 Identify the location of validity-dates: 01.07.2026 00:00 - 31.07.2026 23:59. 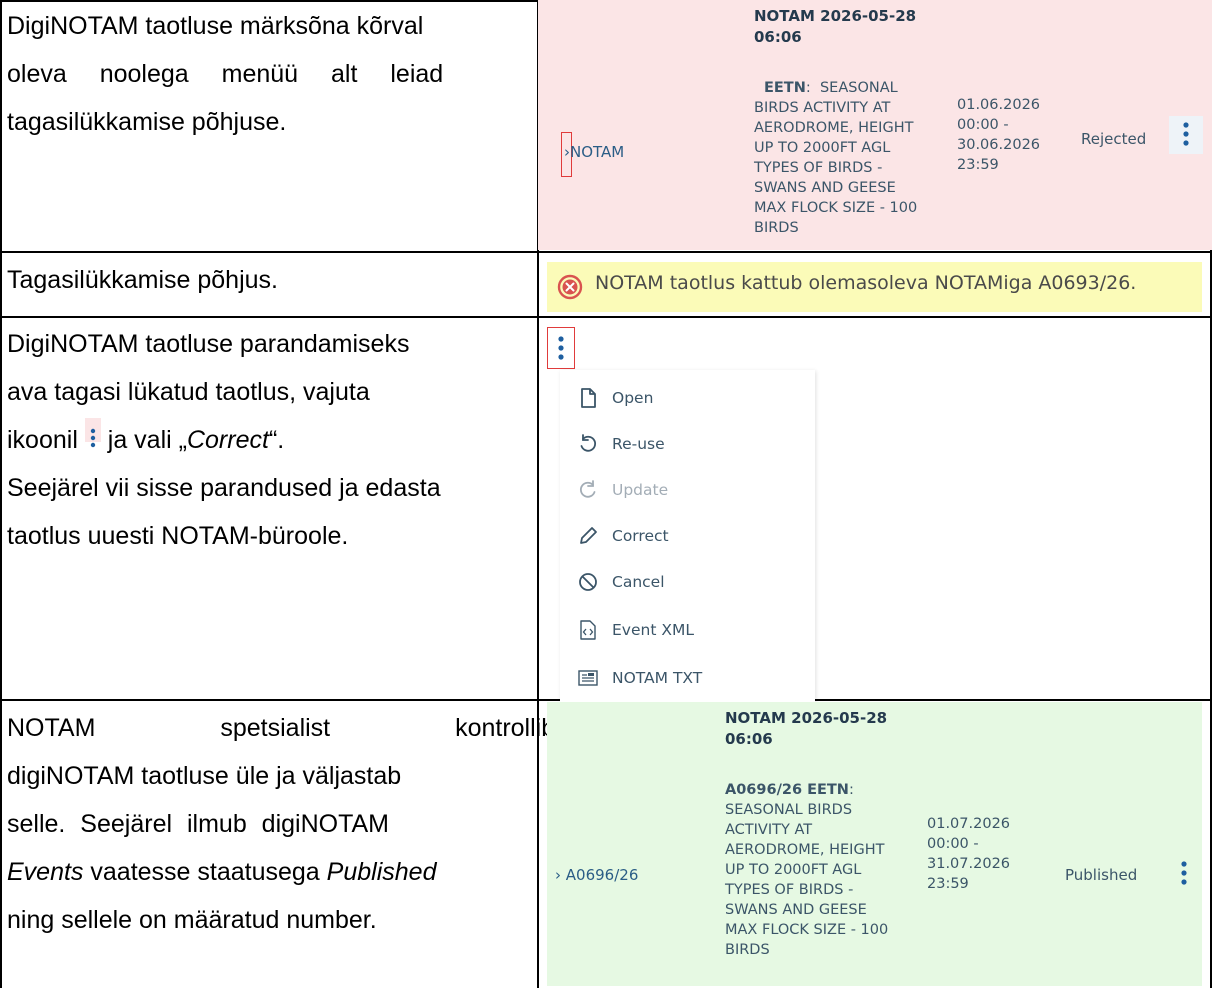
(969, 854).